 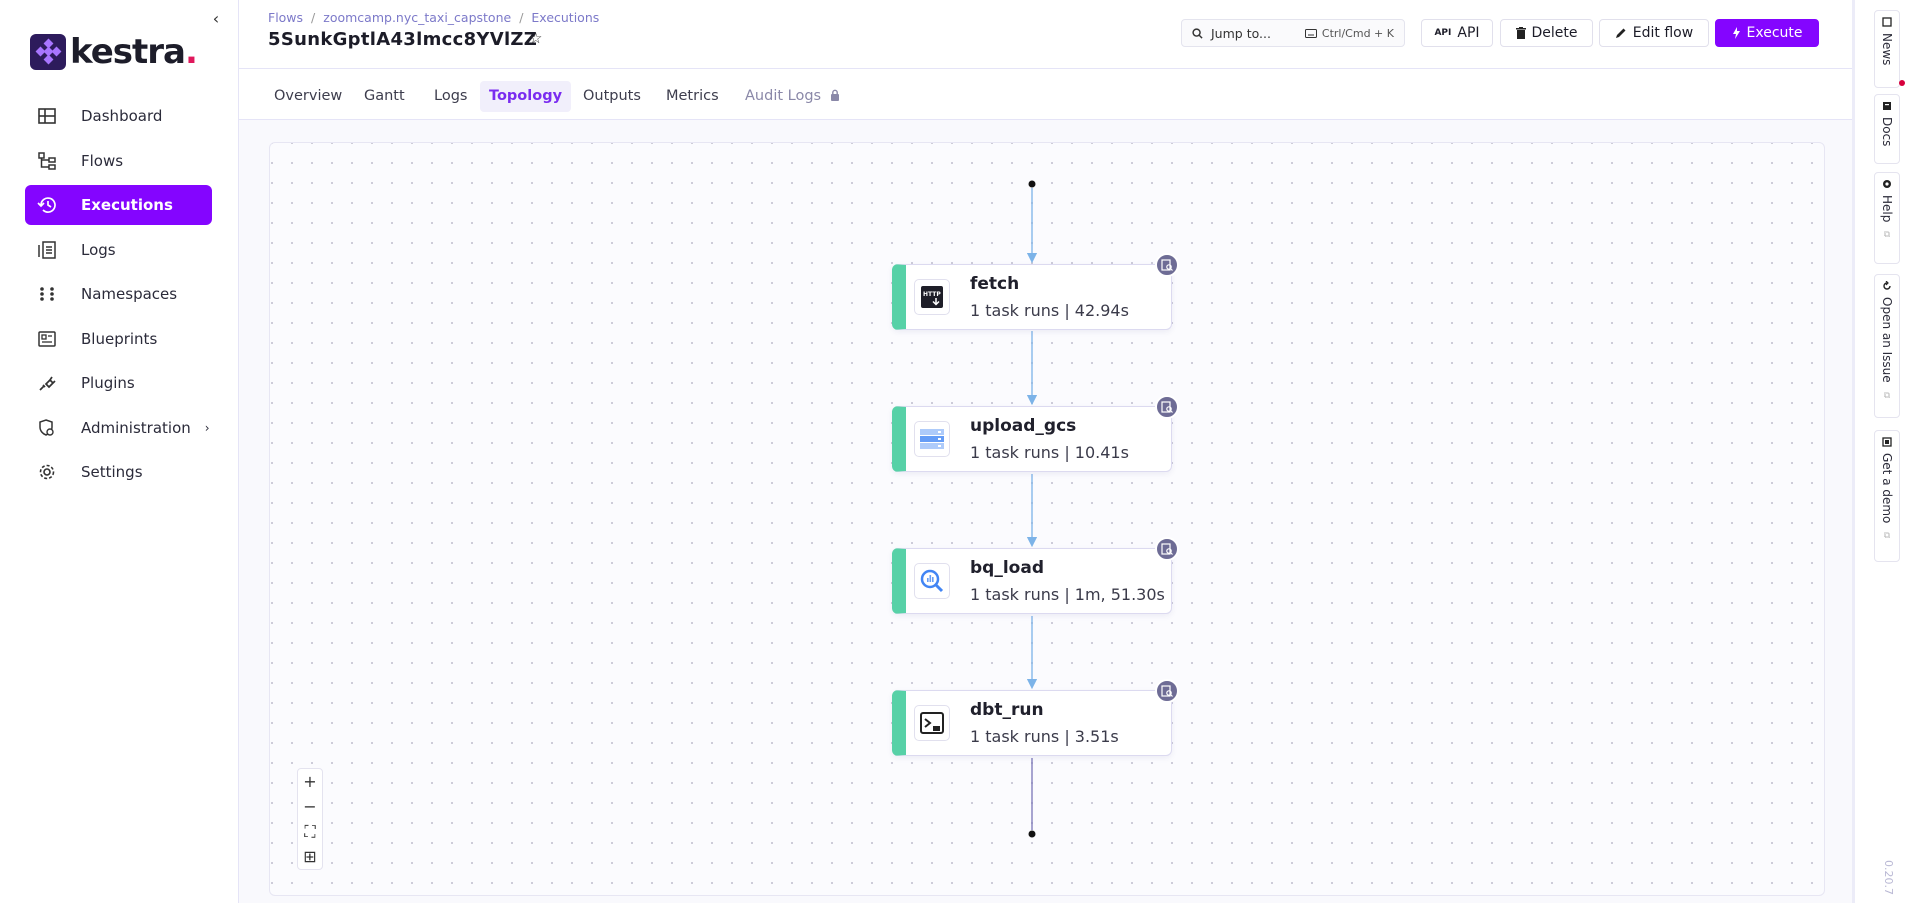 I want to click on task-name: dbt_run, so click(x=1007, y=710).